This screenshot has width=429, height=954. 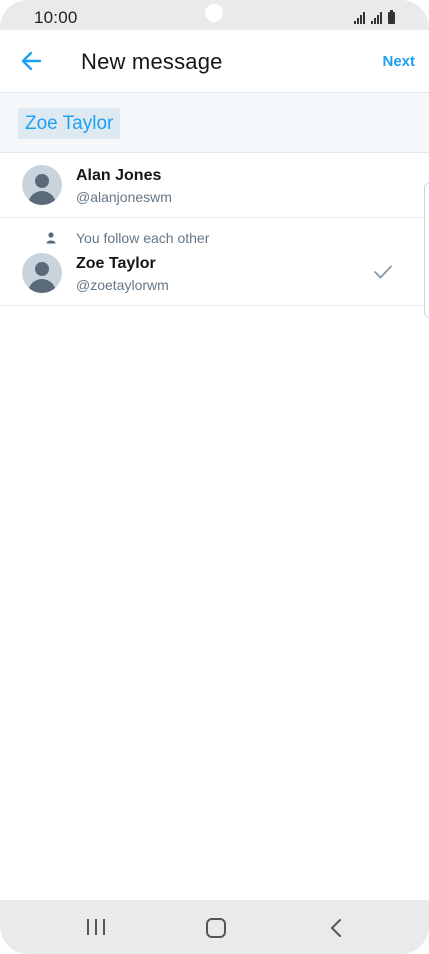 What do you see at coordinates (69, 123) in the screenshot?
I see `recipient-chip: Zoe Taylor` at bounding box center [69, 123].